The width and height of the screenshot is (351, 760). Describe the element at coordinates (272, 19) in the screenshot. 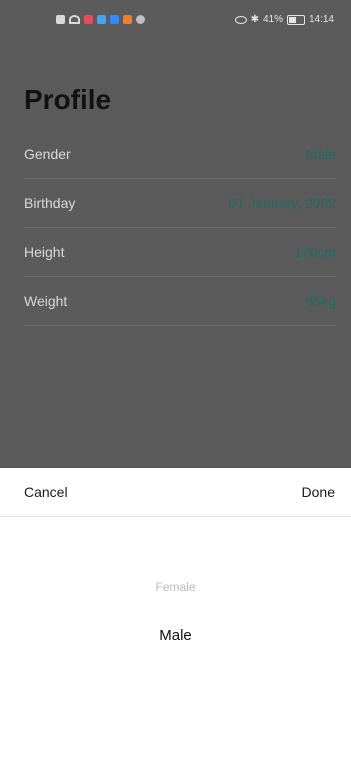

I see `battery-percent: 41%` at that location.